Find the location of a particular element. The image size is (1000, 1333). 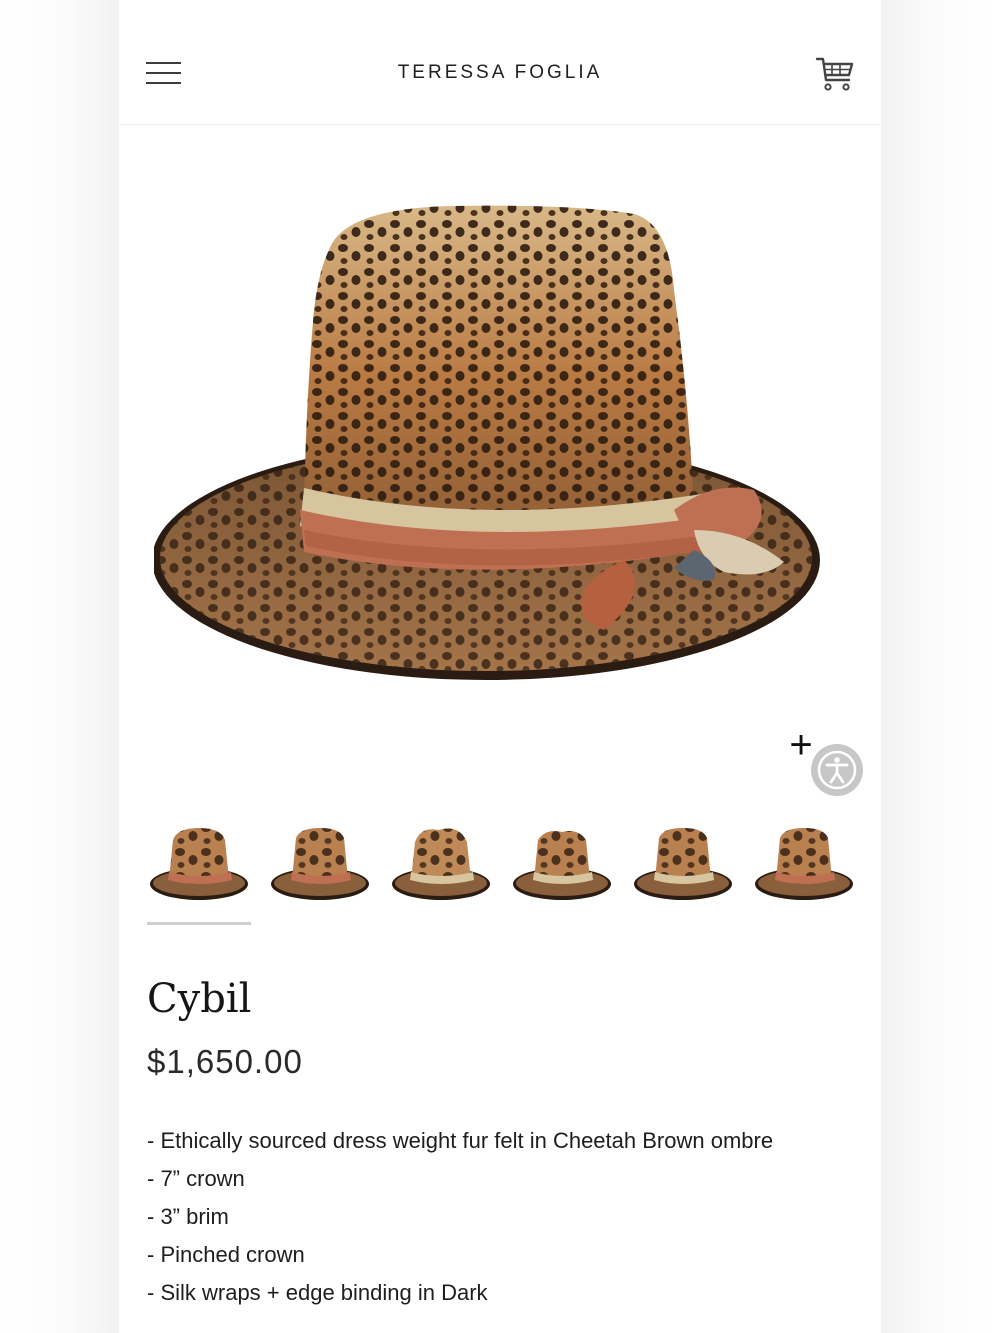

page-shadow-right is located at coordinates (940, 666).